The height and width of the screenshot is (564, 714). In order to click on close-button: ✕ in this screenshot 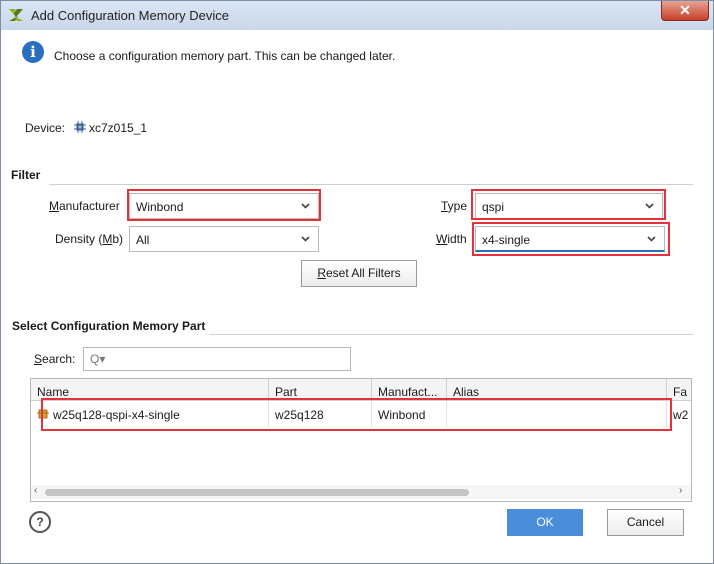, I will do `click(685, 11)`.